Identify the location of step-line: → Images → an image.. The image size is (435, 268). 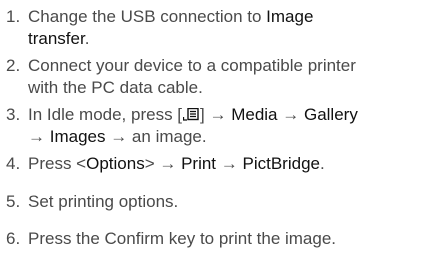
(228, 137).